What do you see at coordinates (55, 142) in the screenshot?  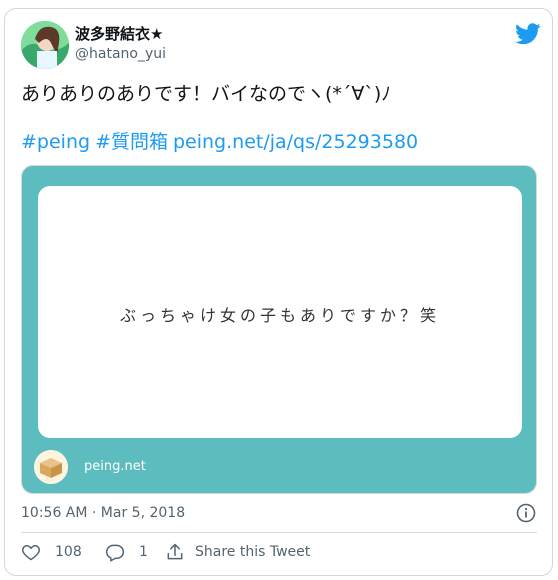 I see `hashtag-peing-link: #peing` at bounding box center [55, 142].